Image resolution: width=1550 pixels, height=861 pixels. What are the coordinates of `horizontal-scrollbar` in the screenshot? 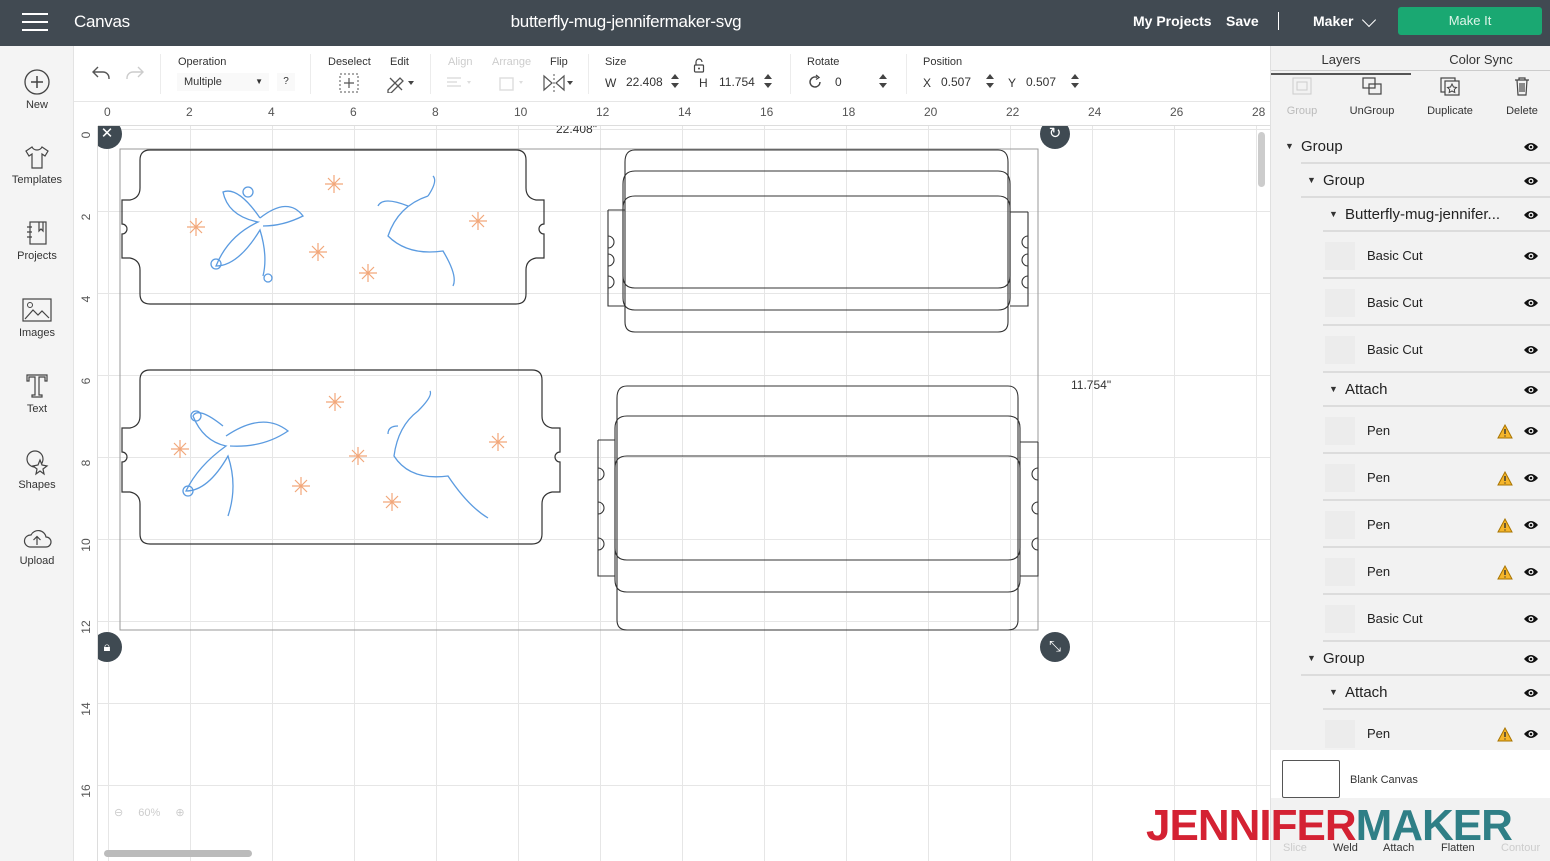 It's located at (178, 853).